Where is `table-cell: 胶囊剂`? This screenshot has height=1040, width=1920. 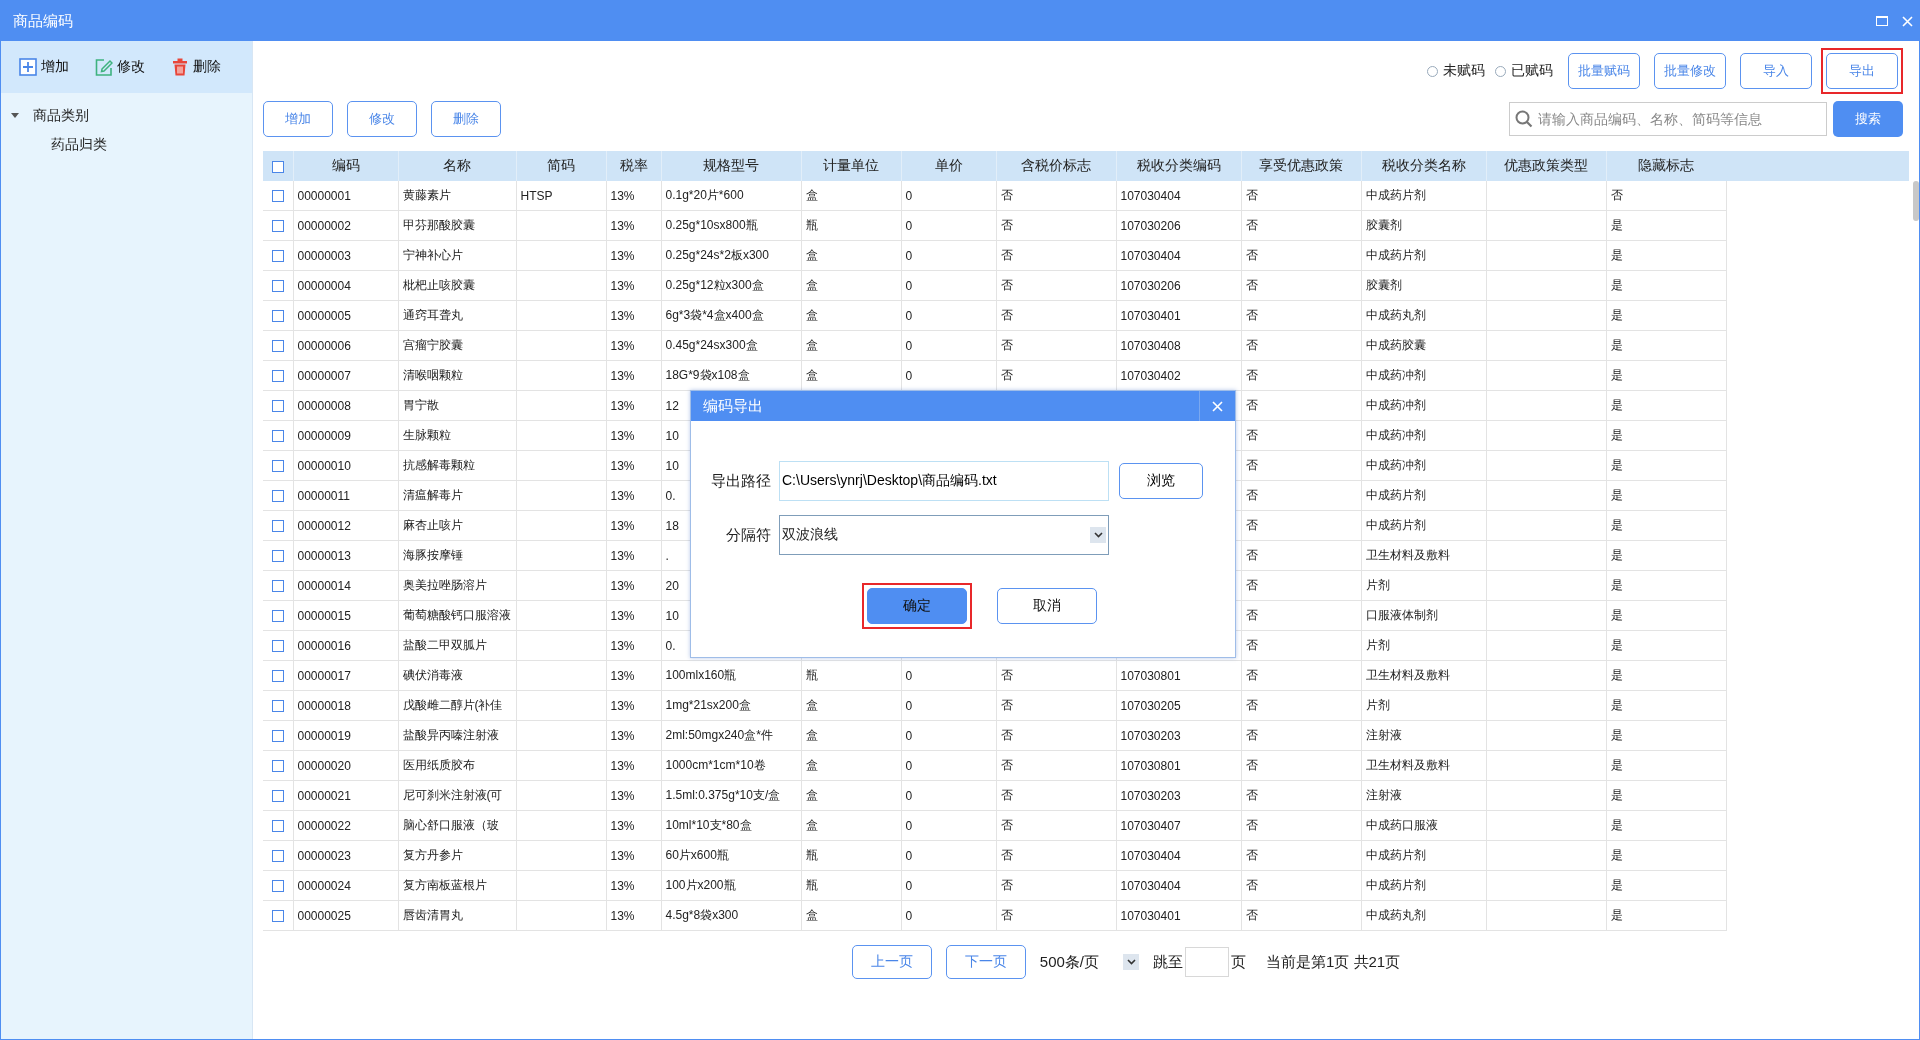
table-cell: 胶囊剂 is located at coordinates (1383, 225).